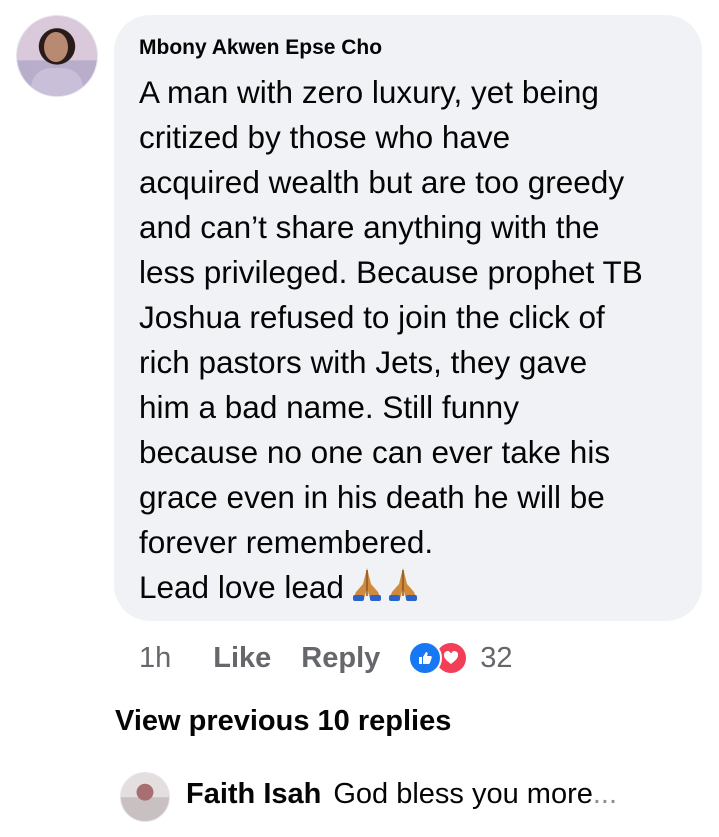 This screenshot has width=719, height=837. Describe the element at coordinates (56, 47) in the screenshot. I see `avatar-face` at that location.